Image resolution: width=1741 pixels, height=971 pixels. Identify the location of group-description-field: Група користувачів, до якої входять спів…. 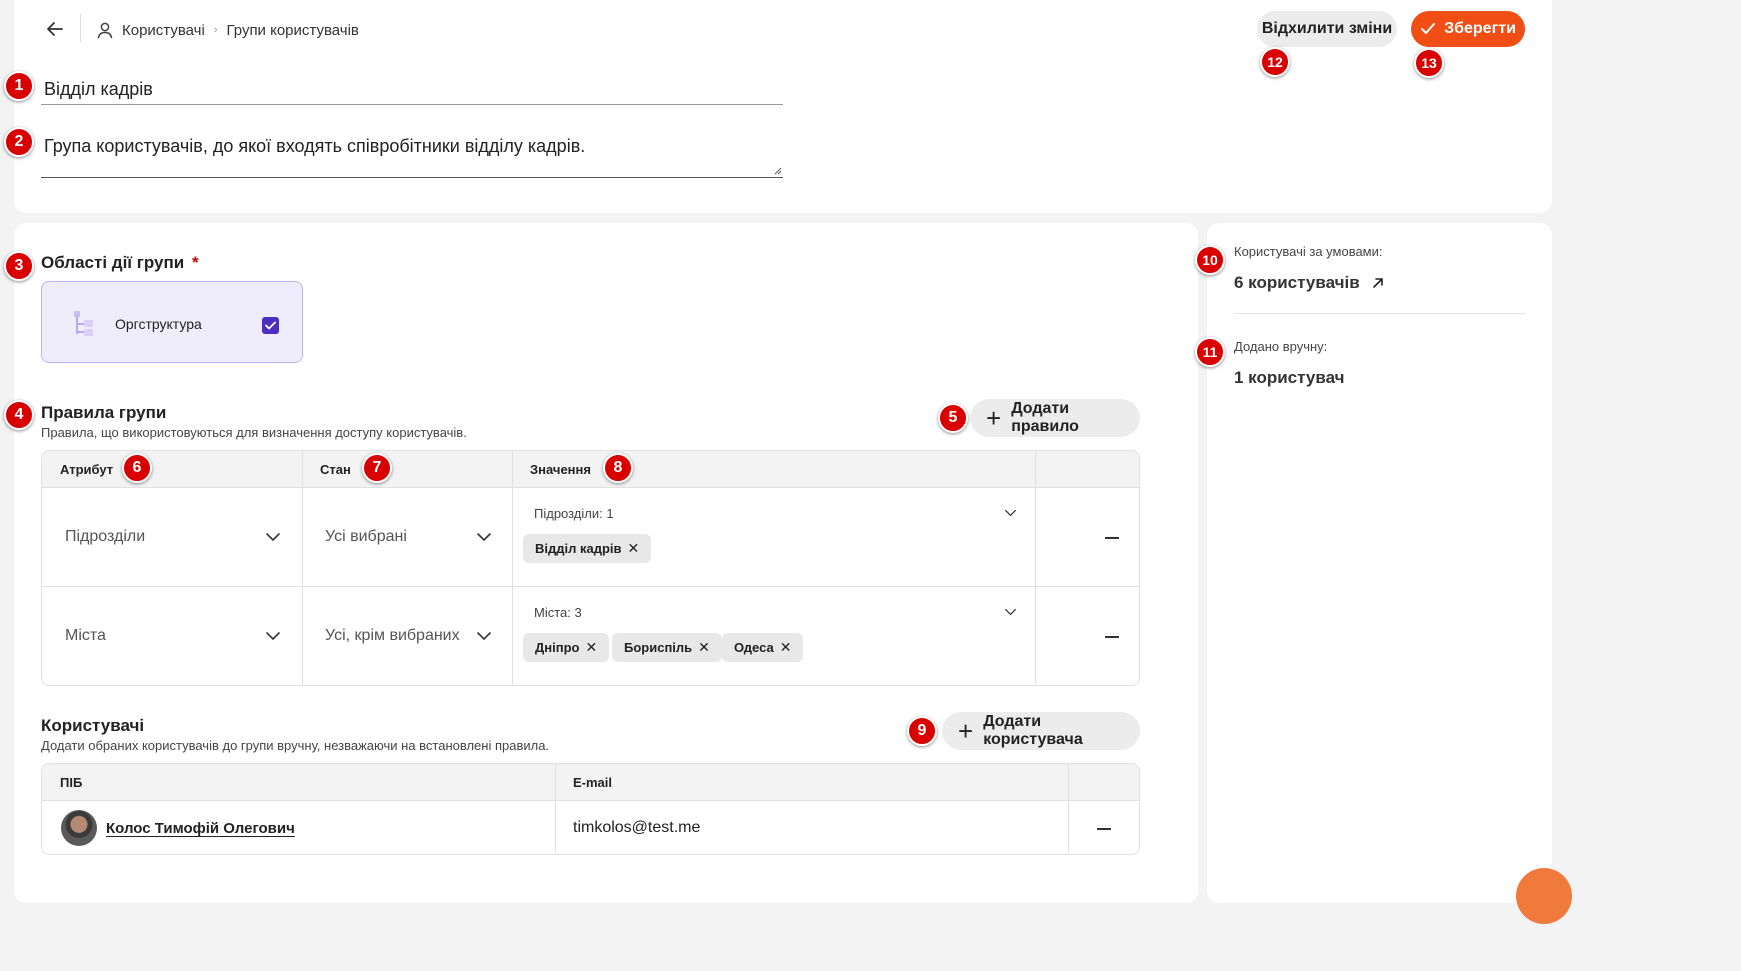
(412, 154).